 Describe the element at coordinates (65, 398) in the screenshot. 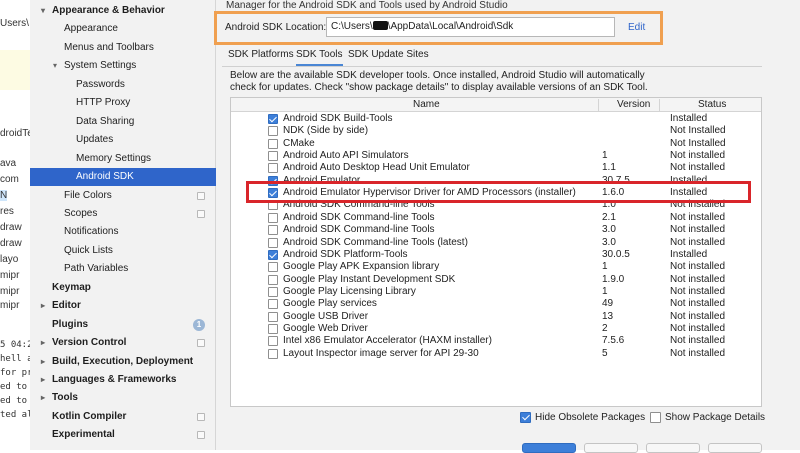

I see `sidebar-item-label: Tools` at that location.